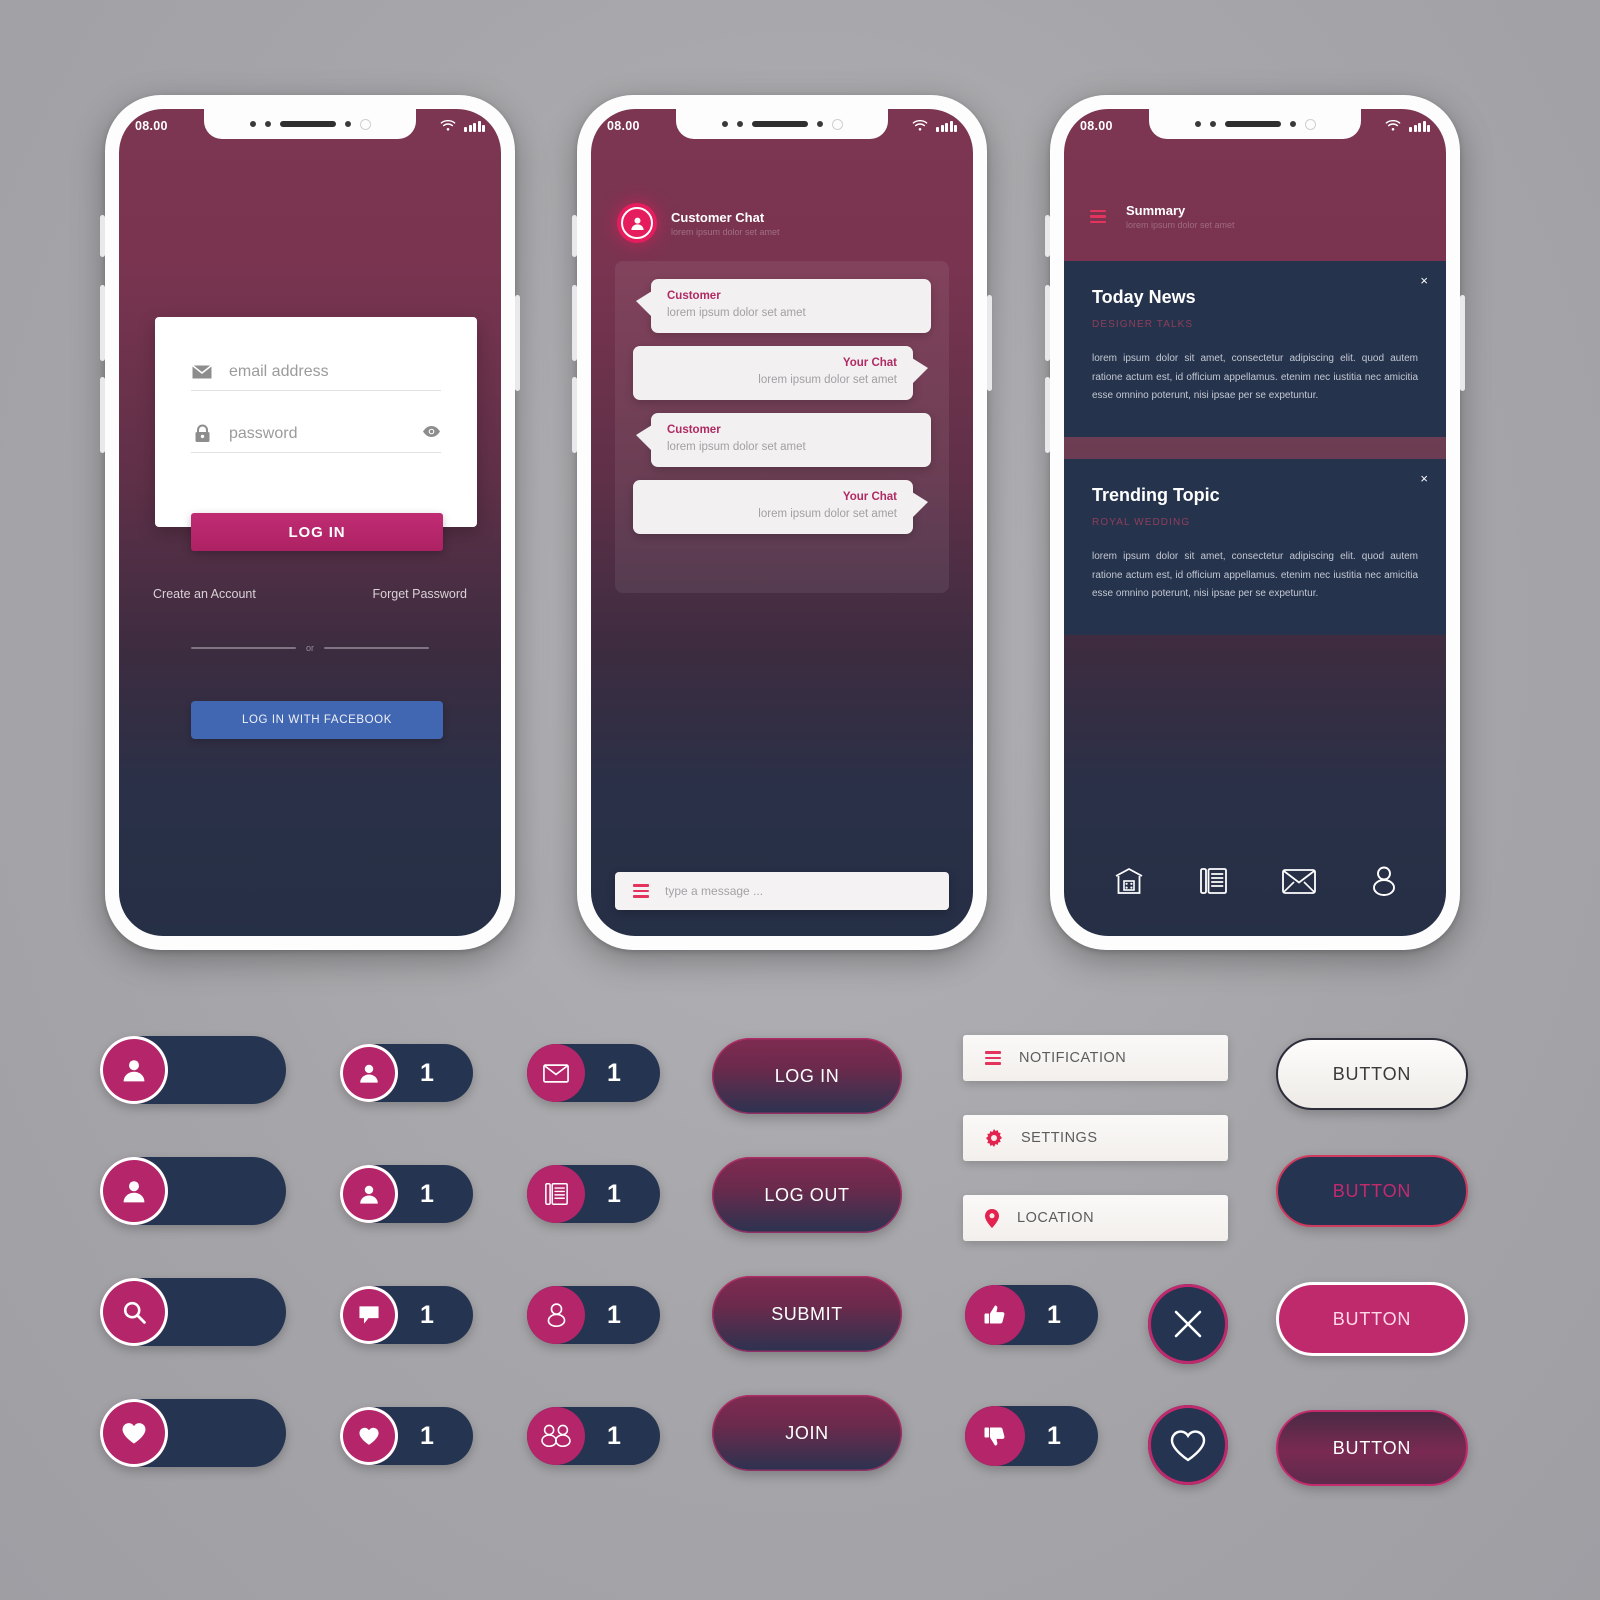 The height and width of the screenshot is (1600, 1600). What do you see at coordinates (1144, 297) in the screenshot?
I see `news-card-title: Today News` at bounding box center [1144, 297].